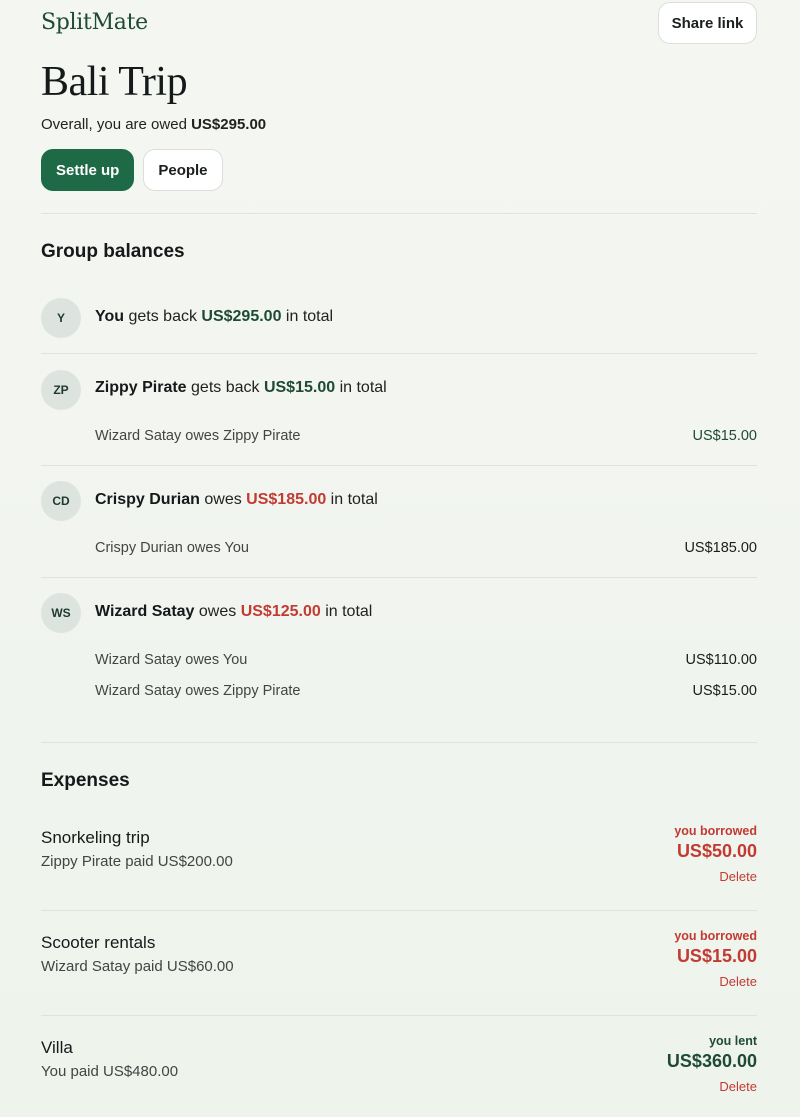  I want to click on balance-detail-row: Crispy Durian owes You US$185.00, so click(426, 548).